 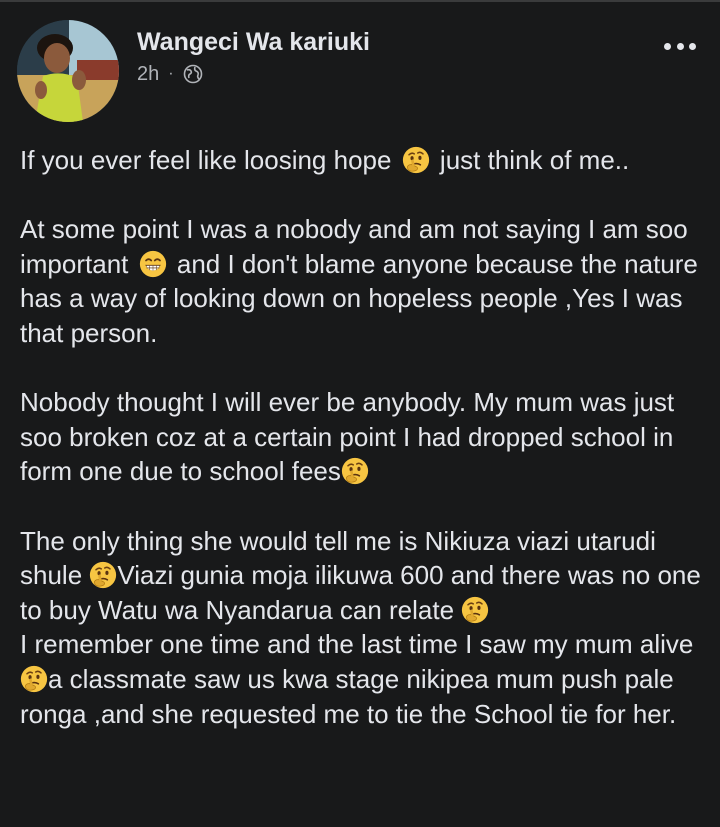 I want to click on globe-icon, so click(x=192, y=74).